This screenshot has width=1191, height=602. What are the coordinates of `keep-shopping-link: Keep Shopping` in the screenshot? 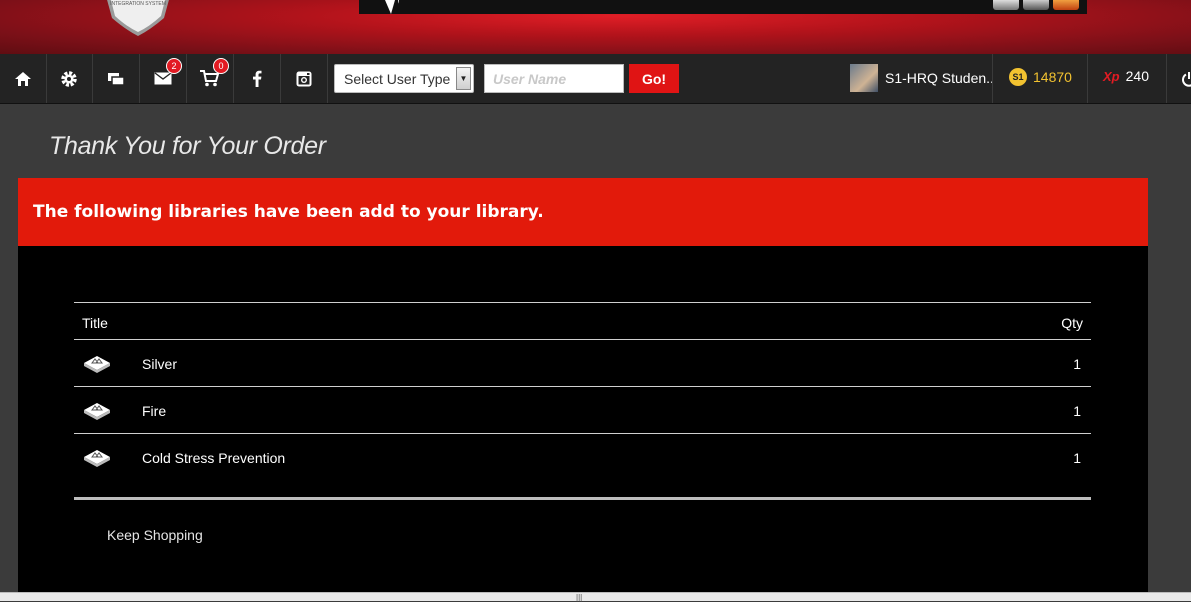 It's located at (155, 535).